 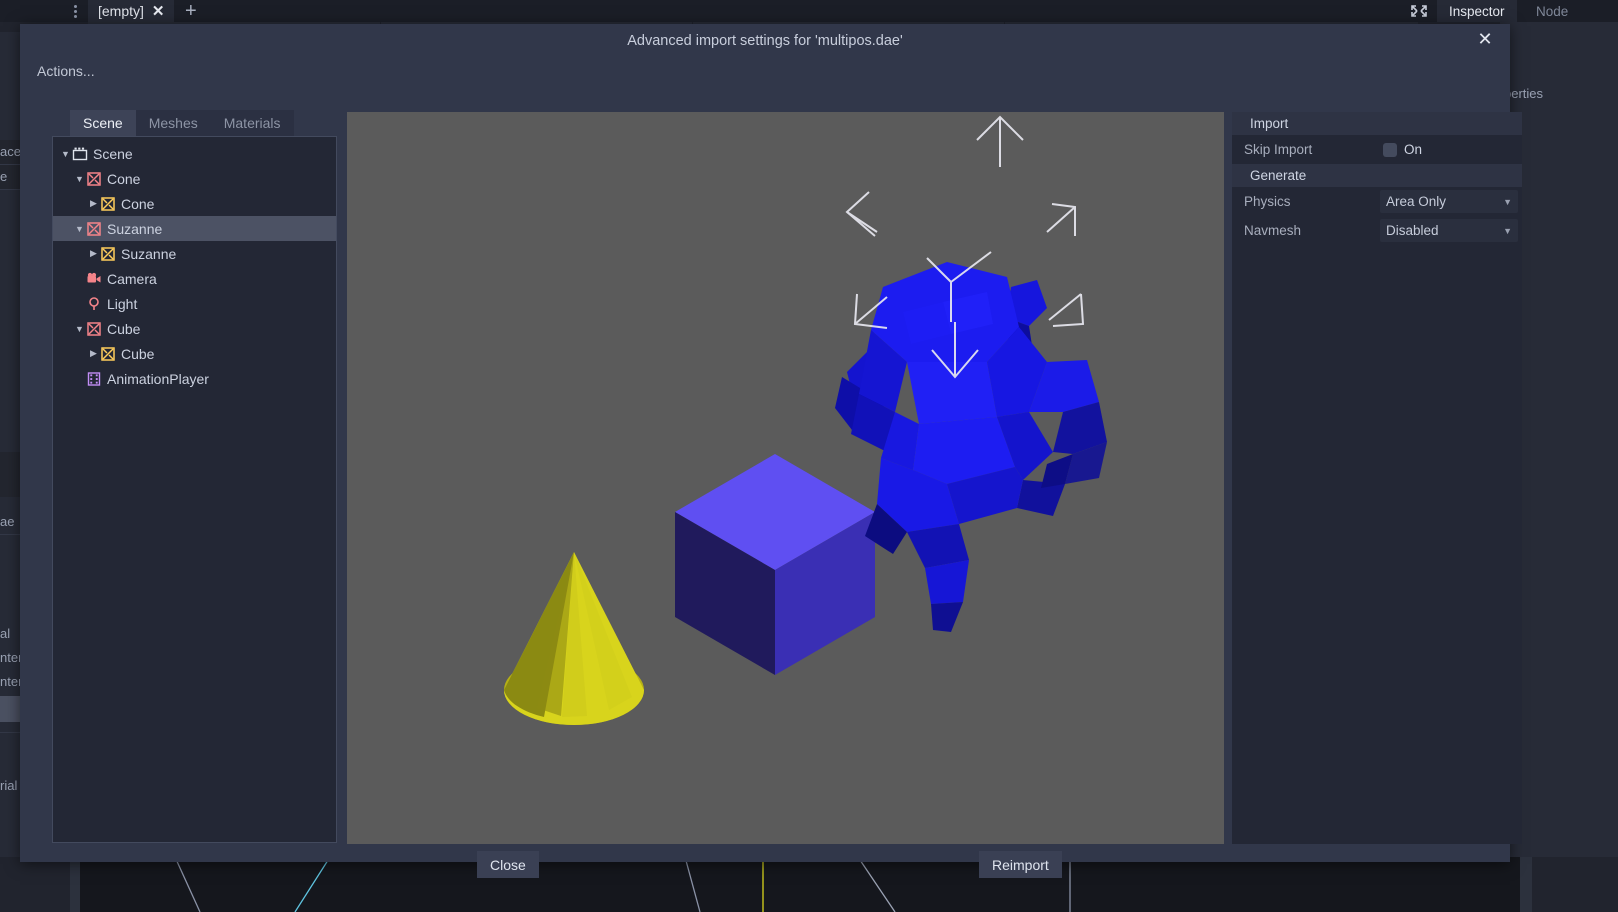 What do you see at coordinates (194, 178) in the screenshot?
I see `tree-item-cone-1: ▼ Cone` at bounding box center [194, 178].